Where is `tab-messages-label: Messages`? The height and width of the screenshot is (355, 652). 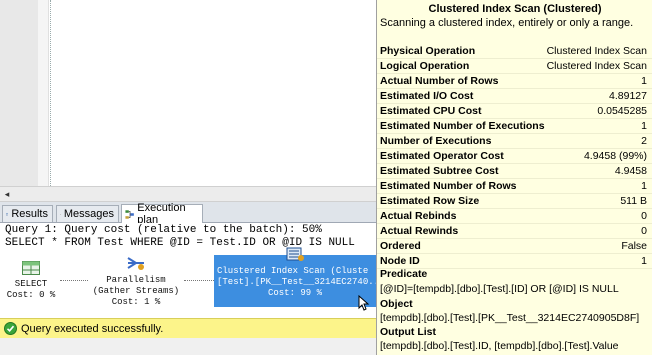
tab-messages-label: Messages is located at coordinates (88, 214).